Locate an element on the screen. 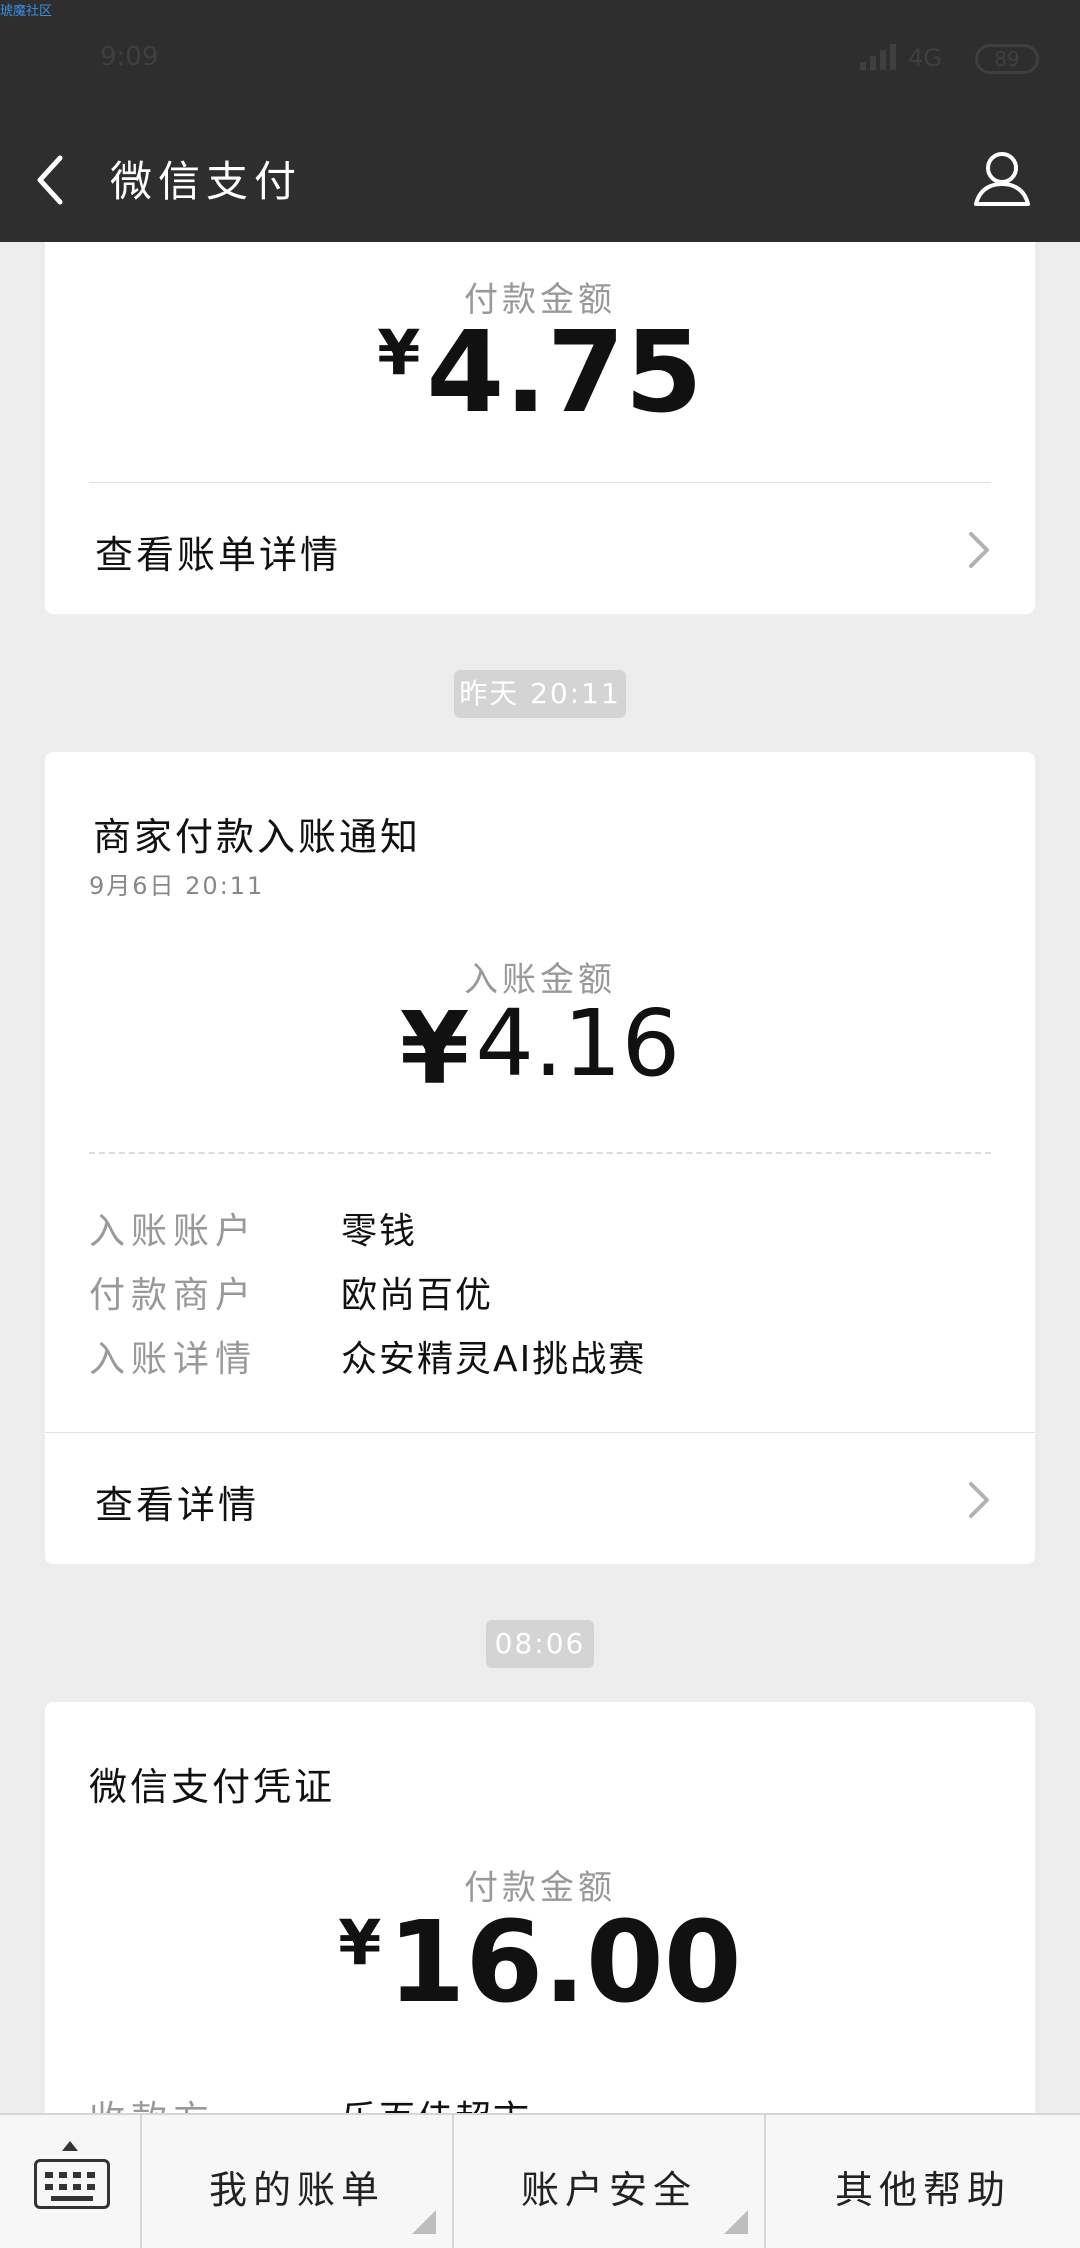  view-bill-details-link: 查看账单详情 is located at coordinates (540, 549).